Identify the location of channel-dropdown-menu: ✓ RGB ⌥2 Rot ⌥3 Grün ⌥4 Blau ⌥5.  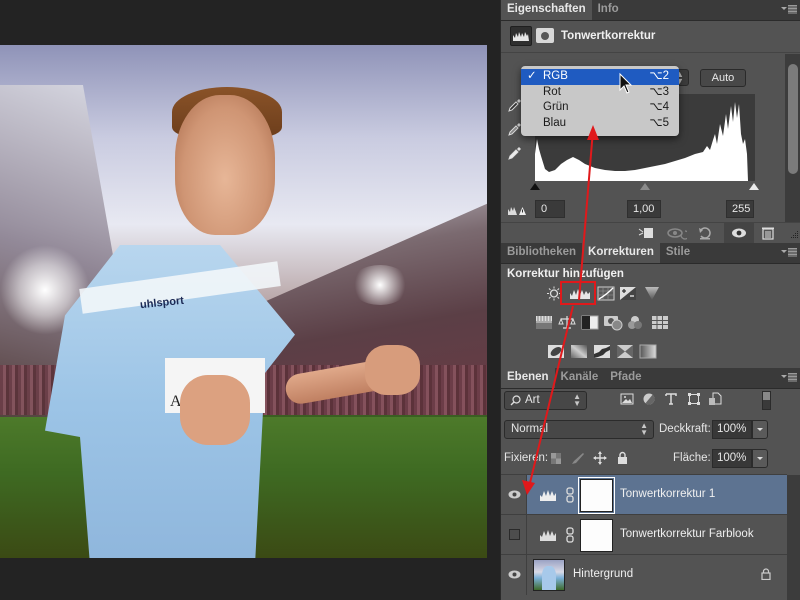
(600, 101).